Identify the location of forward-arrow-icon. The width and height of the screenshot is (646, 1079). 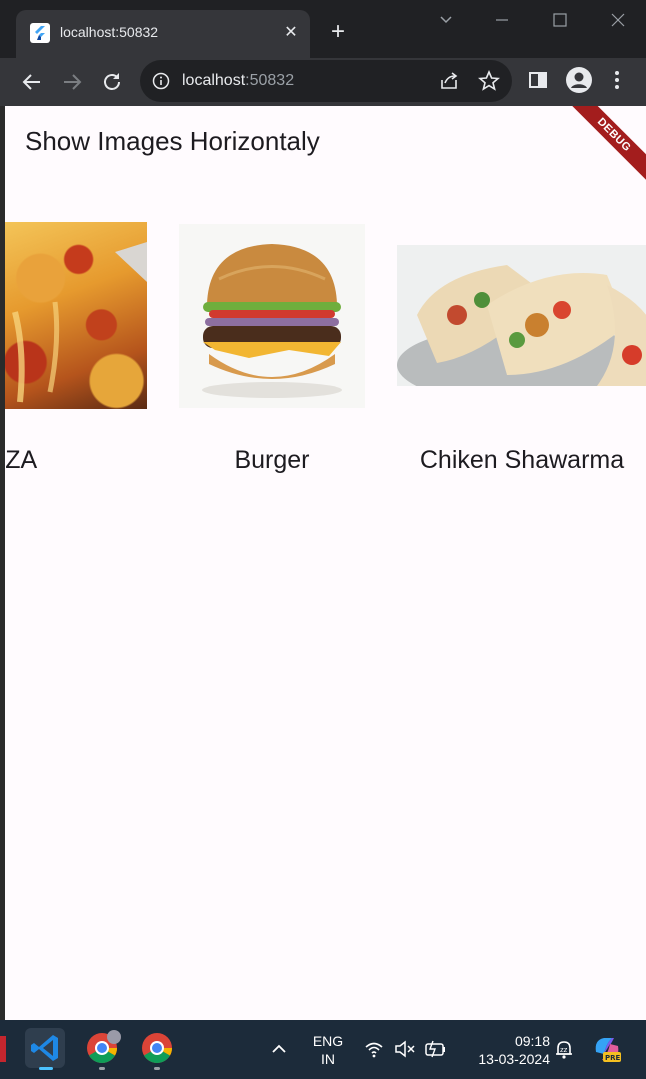
(72, 82).